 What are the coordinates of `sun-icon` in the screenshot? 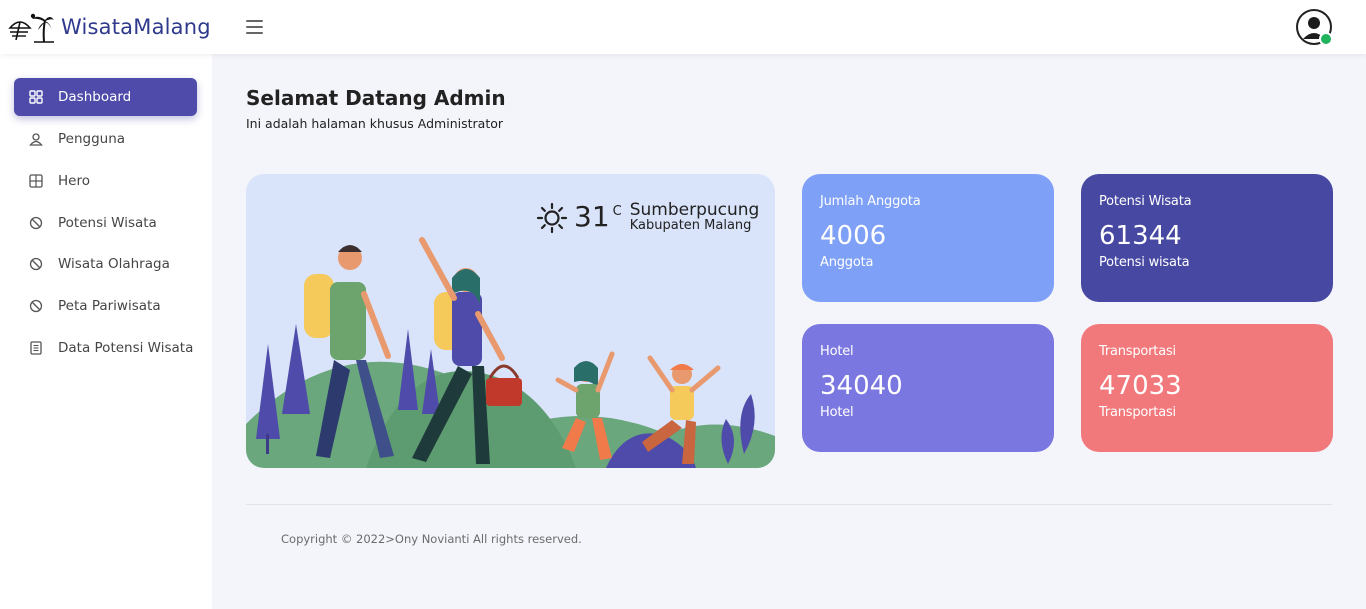 It's located at (552, 218).